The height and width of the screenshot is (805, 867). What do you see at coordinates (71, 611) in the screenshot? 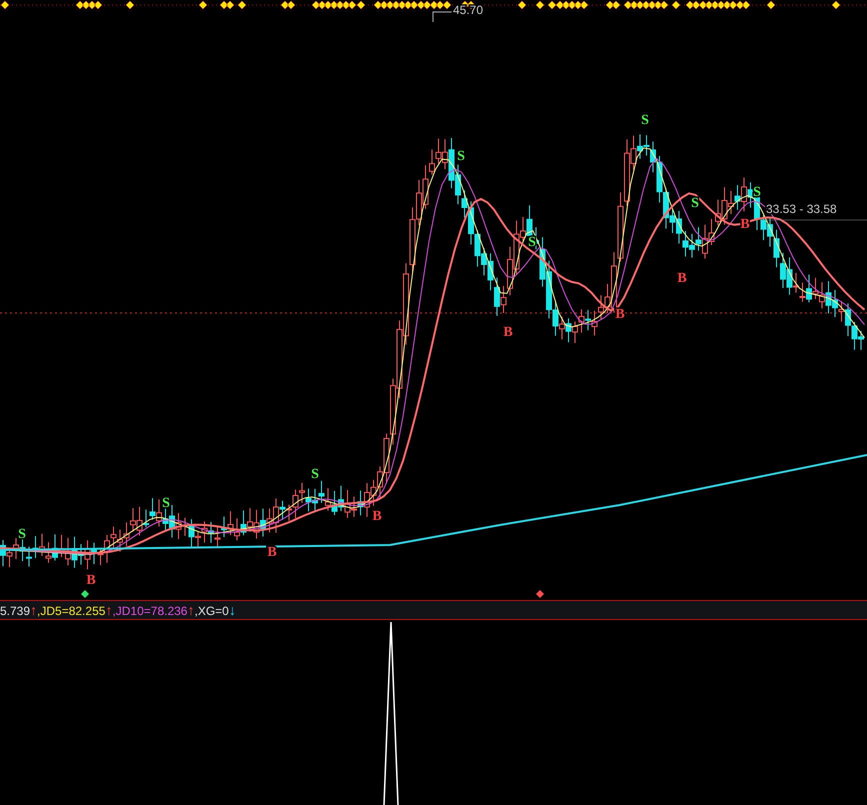
I see `indicator-value: ,JD5=82.255` at bounding box center [71, 611].